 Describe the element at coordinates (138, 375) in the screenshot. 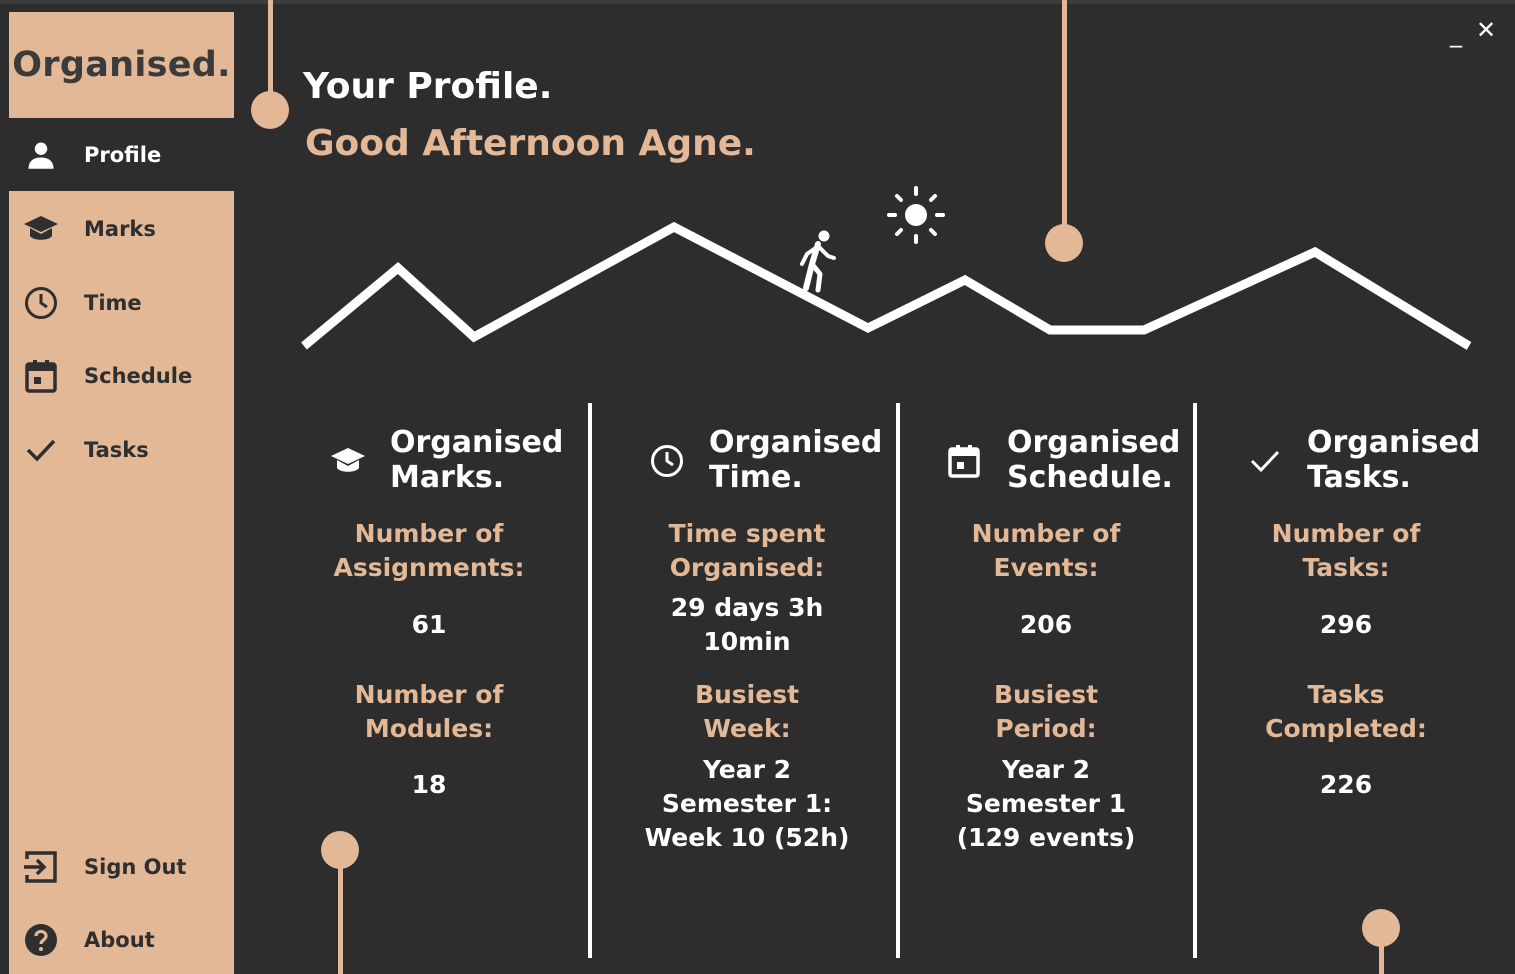

I see `sidebar-item-label: Schedule` at that location.